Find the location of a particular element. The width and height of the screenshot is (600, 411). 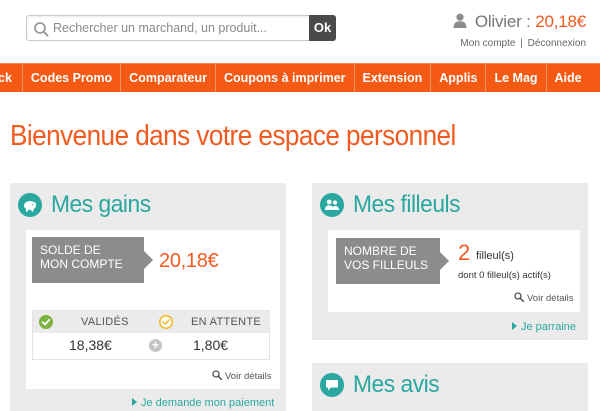

avis-panel-header: Mes avis is located at coordinates (382, 385).